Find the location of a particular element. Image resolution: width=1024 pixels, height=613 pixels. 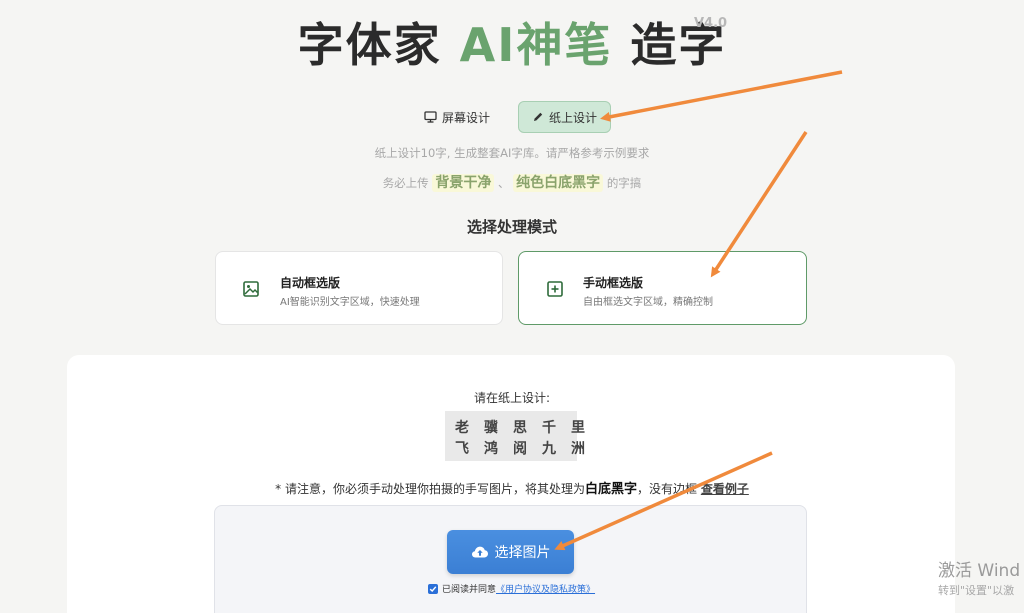

notice-mid: ，没有边框 is located at coordinates (666, 489).